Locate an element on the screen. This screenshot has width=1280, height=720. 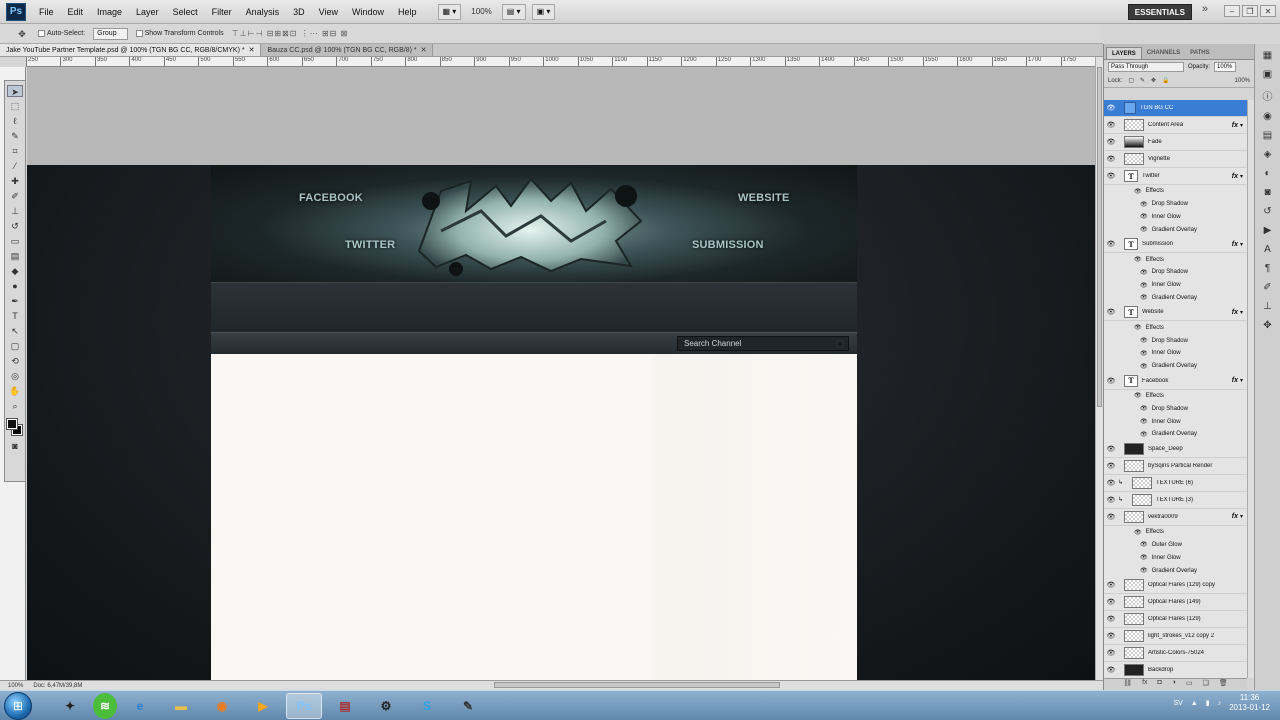
vertical-scrollbar is located at coordinates (1099, 368).